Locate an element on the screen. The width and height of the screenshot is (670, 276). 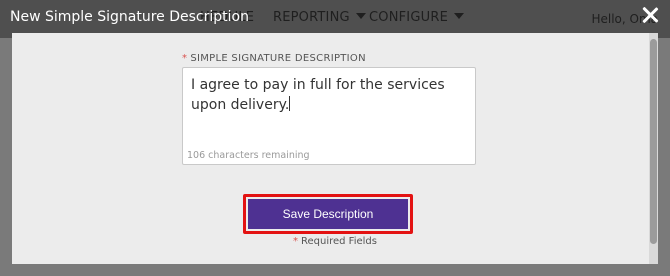
modal-scrollbar is located at coordinates (653, 148).